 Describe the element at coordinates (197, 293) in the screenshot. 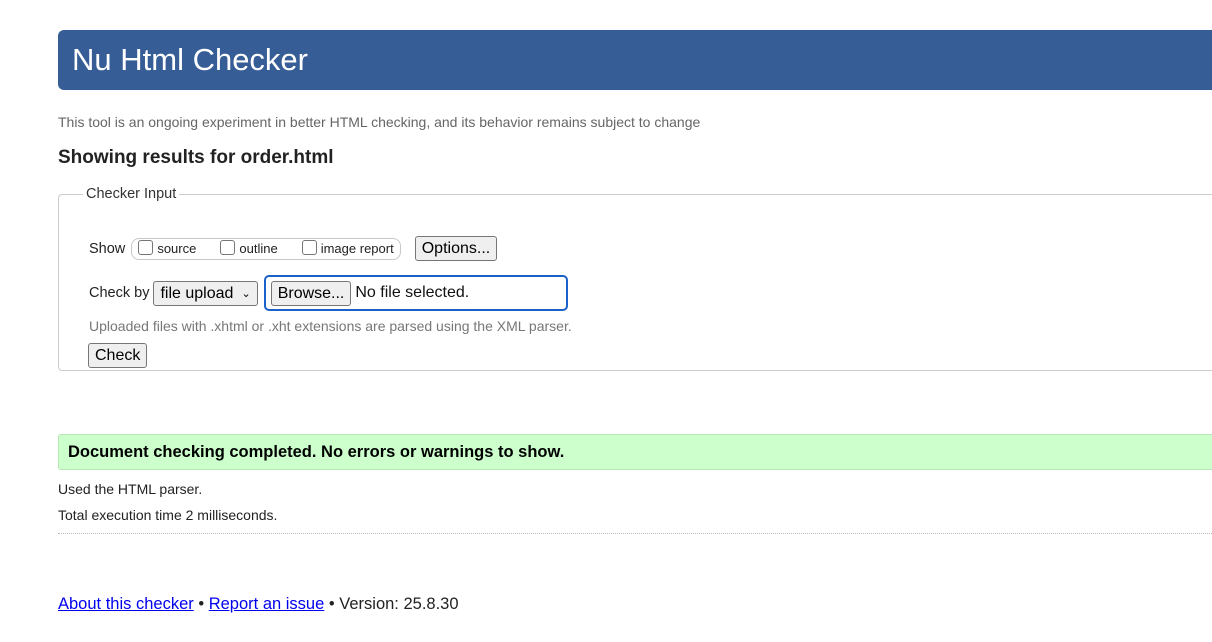

I see `check-by-selected-value: file upload` at that location.